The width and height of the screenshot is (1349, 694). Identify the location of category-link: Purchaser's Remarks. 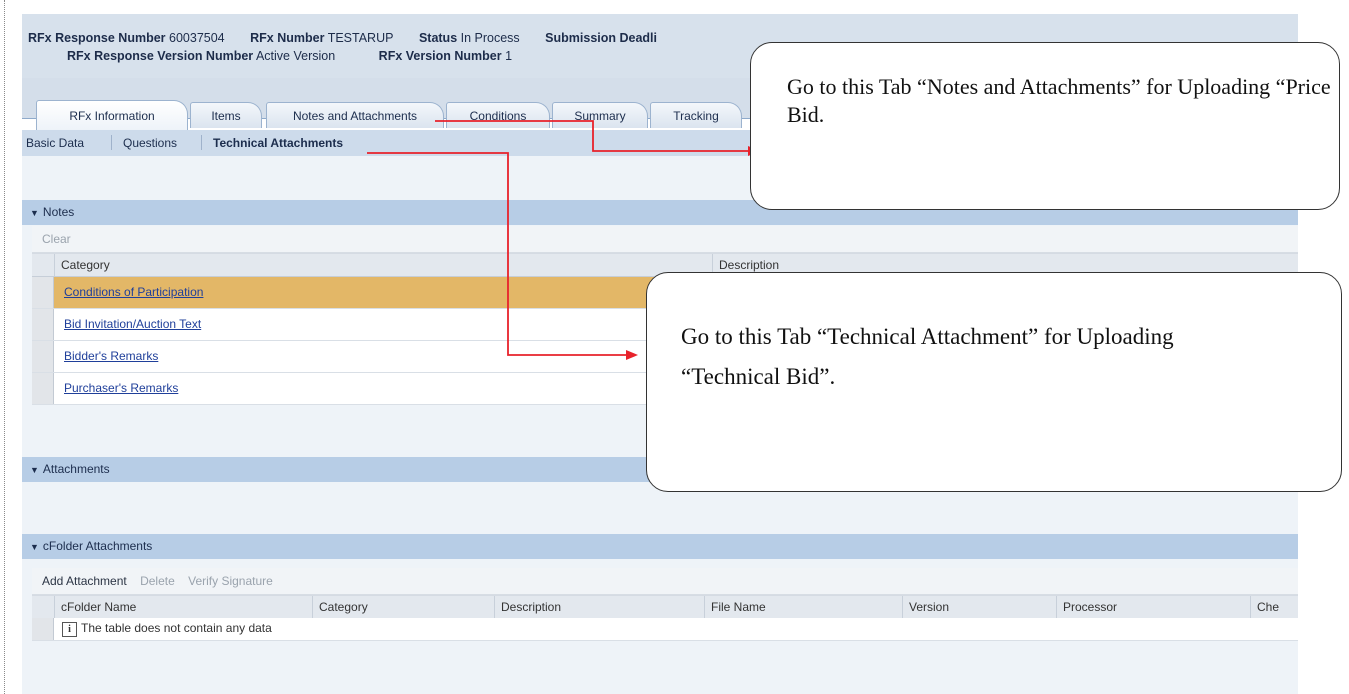
(121, 388).